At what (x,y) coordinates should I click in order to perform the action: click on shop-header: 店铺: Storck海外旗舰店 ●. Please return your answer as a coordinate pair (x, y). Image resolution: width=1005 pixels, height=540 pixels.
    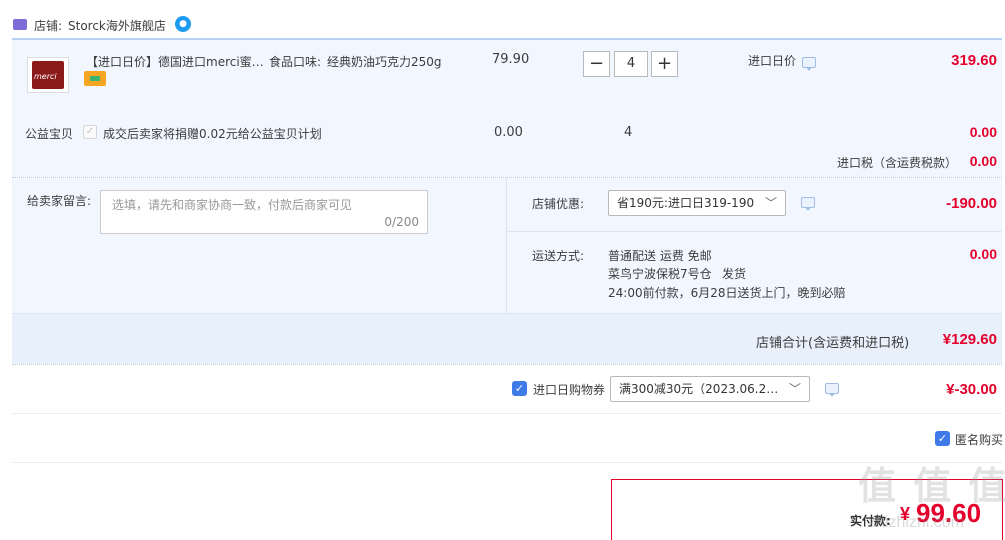
    Looking at the image, I should click on (502, 24).